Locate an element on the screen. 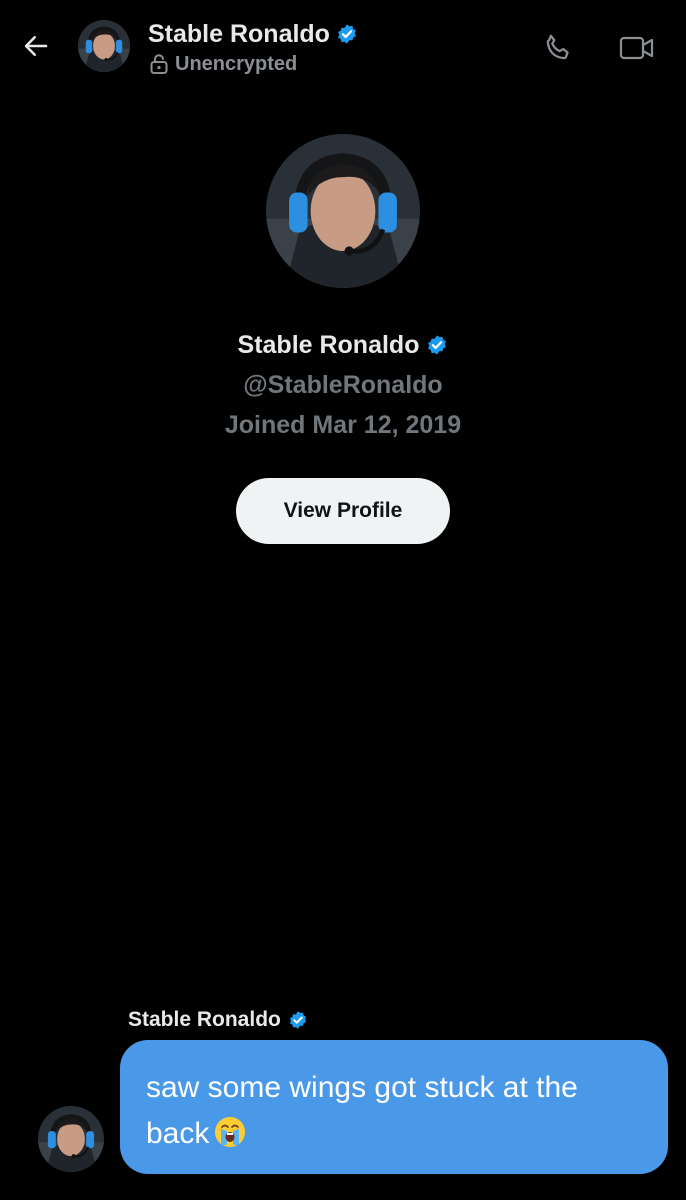 The height and width of the screenshot is (1200, 686). profile-join-date: Joined Mar 12, 2019 is located at coordinates (343, 425).